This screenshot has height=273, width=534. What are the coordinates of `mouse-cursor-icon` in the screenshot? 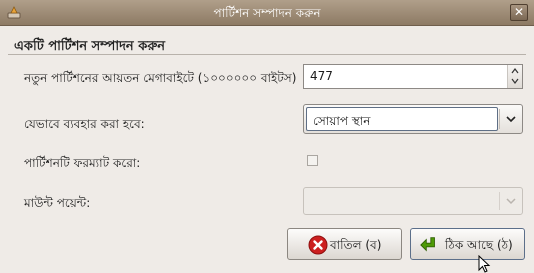 It's located at (484, 264).